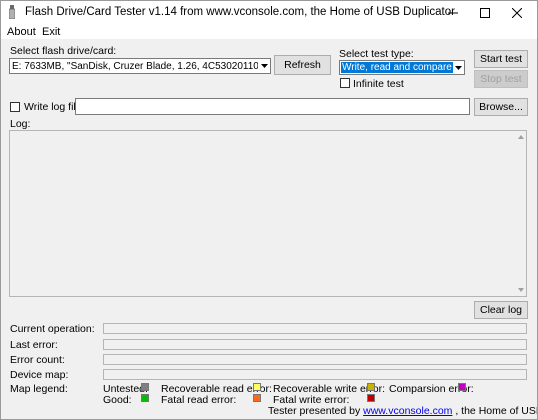 The image size is (538, 420). I want to click on legend-untested-swatch, so click(145, 387).